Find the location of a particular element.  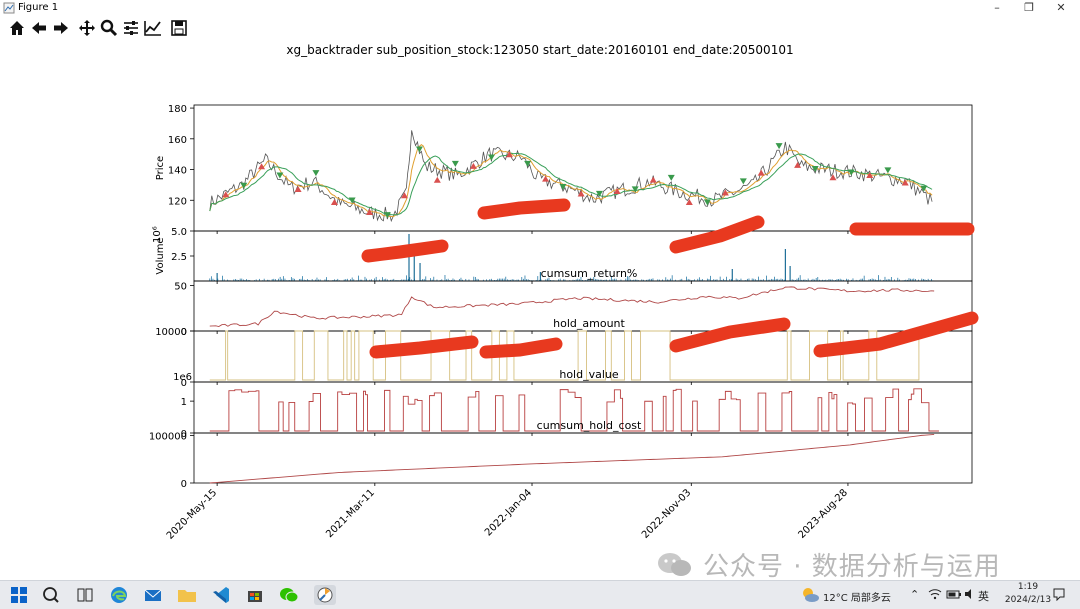

battery-icon is located at coordinates (954, 595).